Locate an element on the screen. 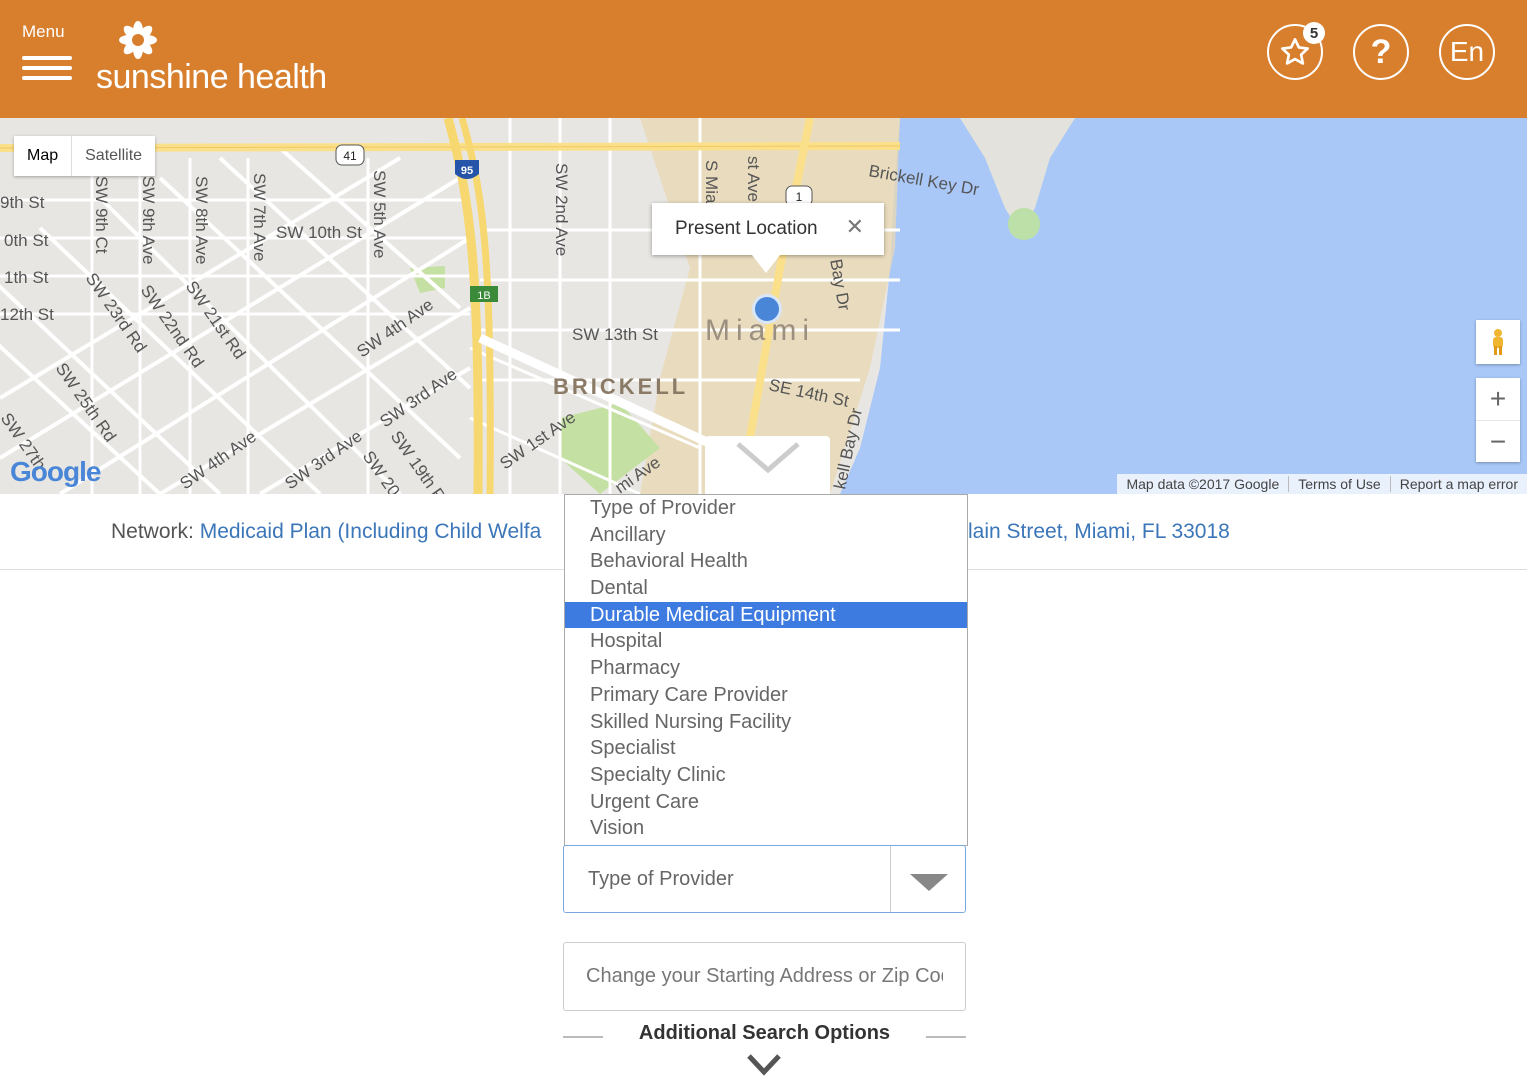 The width and height of the screenshot is (1527, 1078). svg-text: 95 is located at coordinates (467, 171).